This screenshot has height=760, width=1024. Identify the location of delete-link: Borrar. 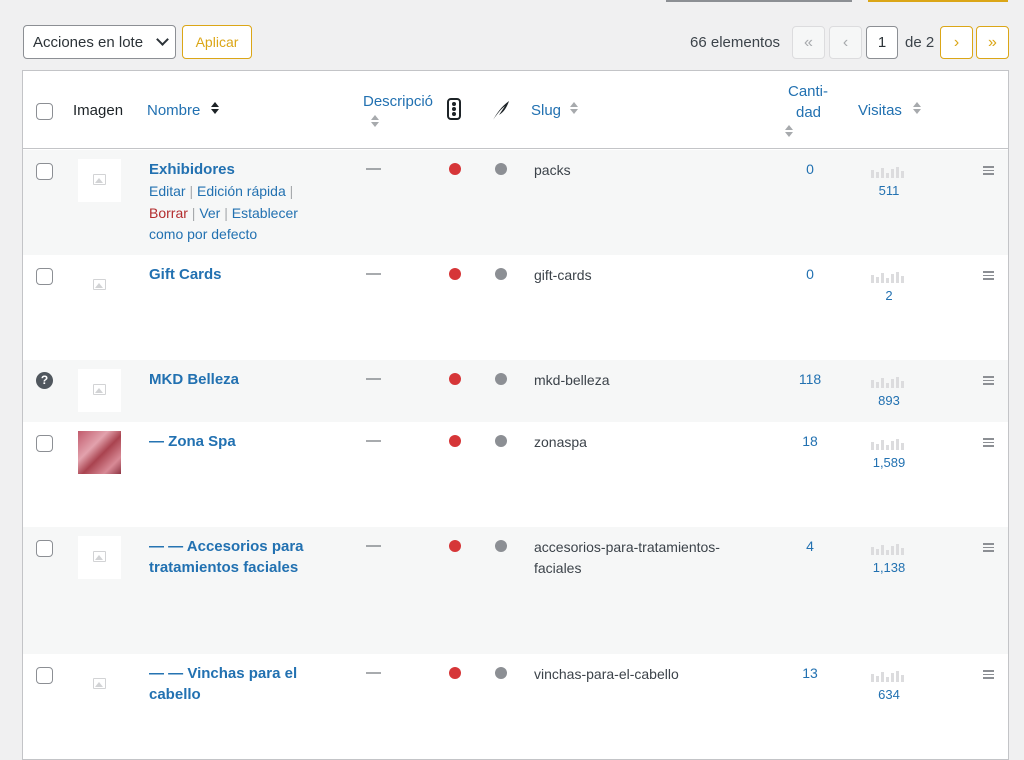
(168, 213).